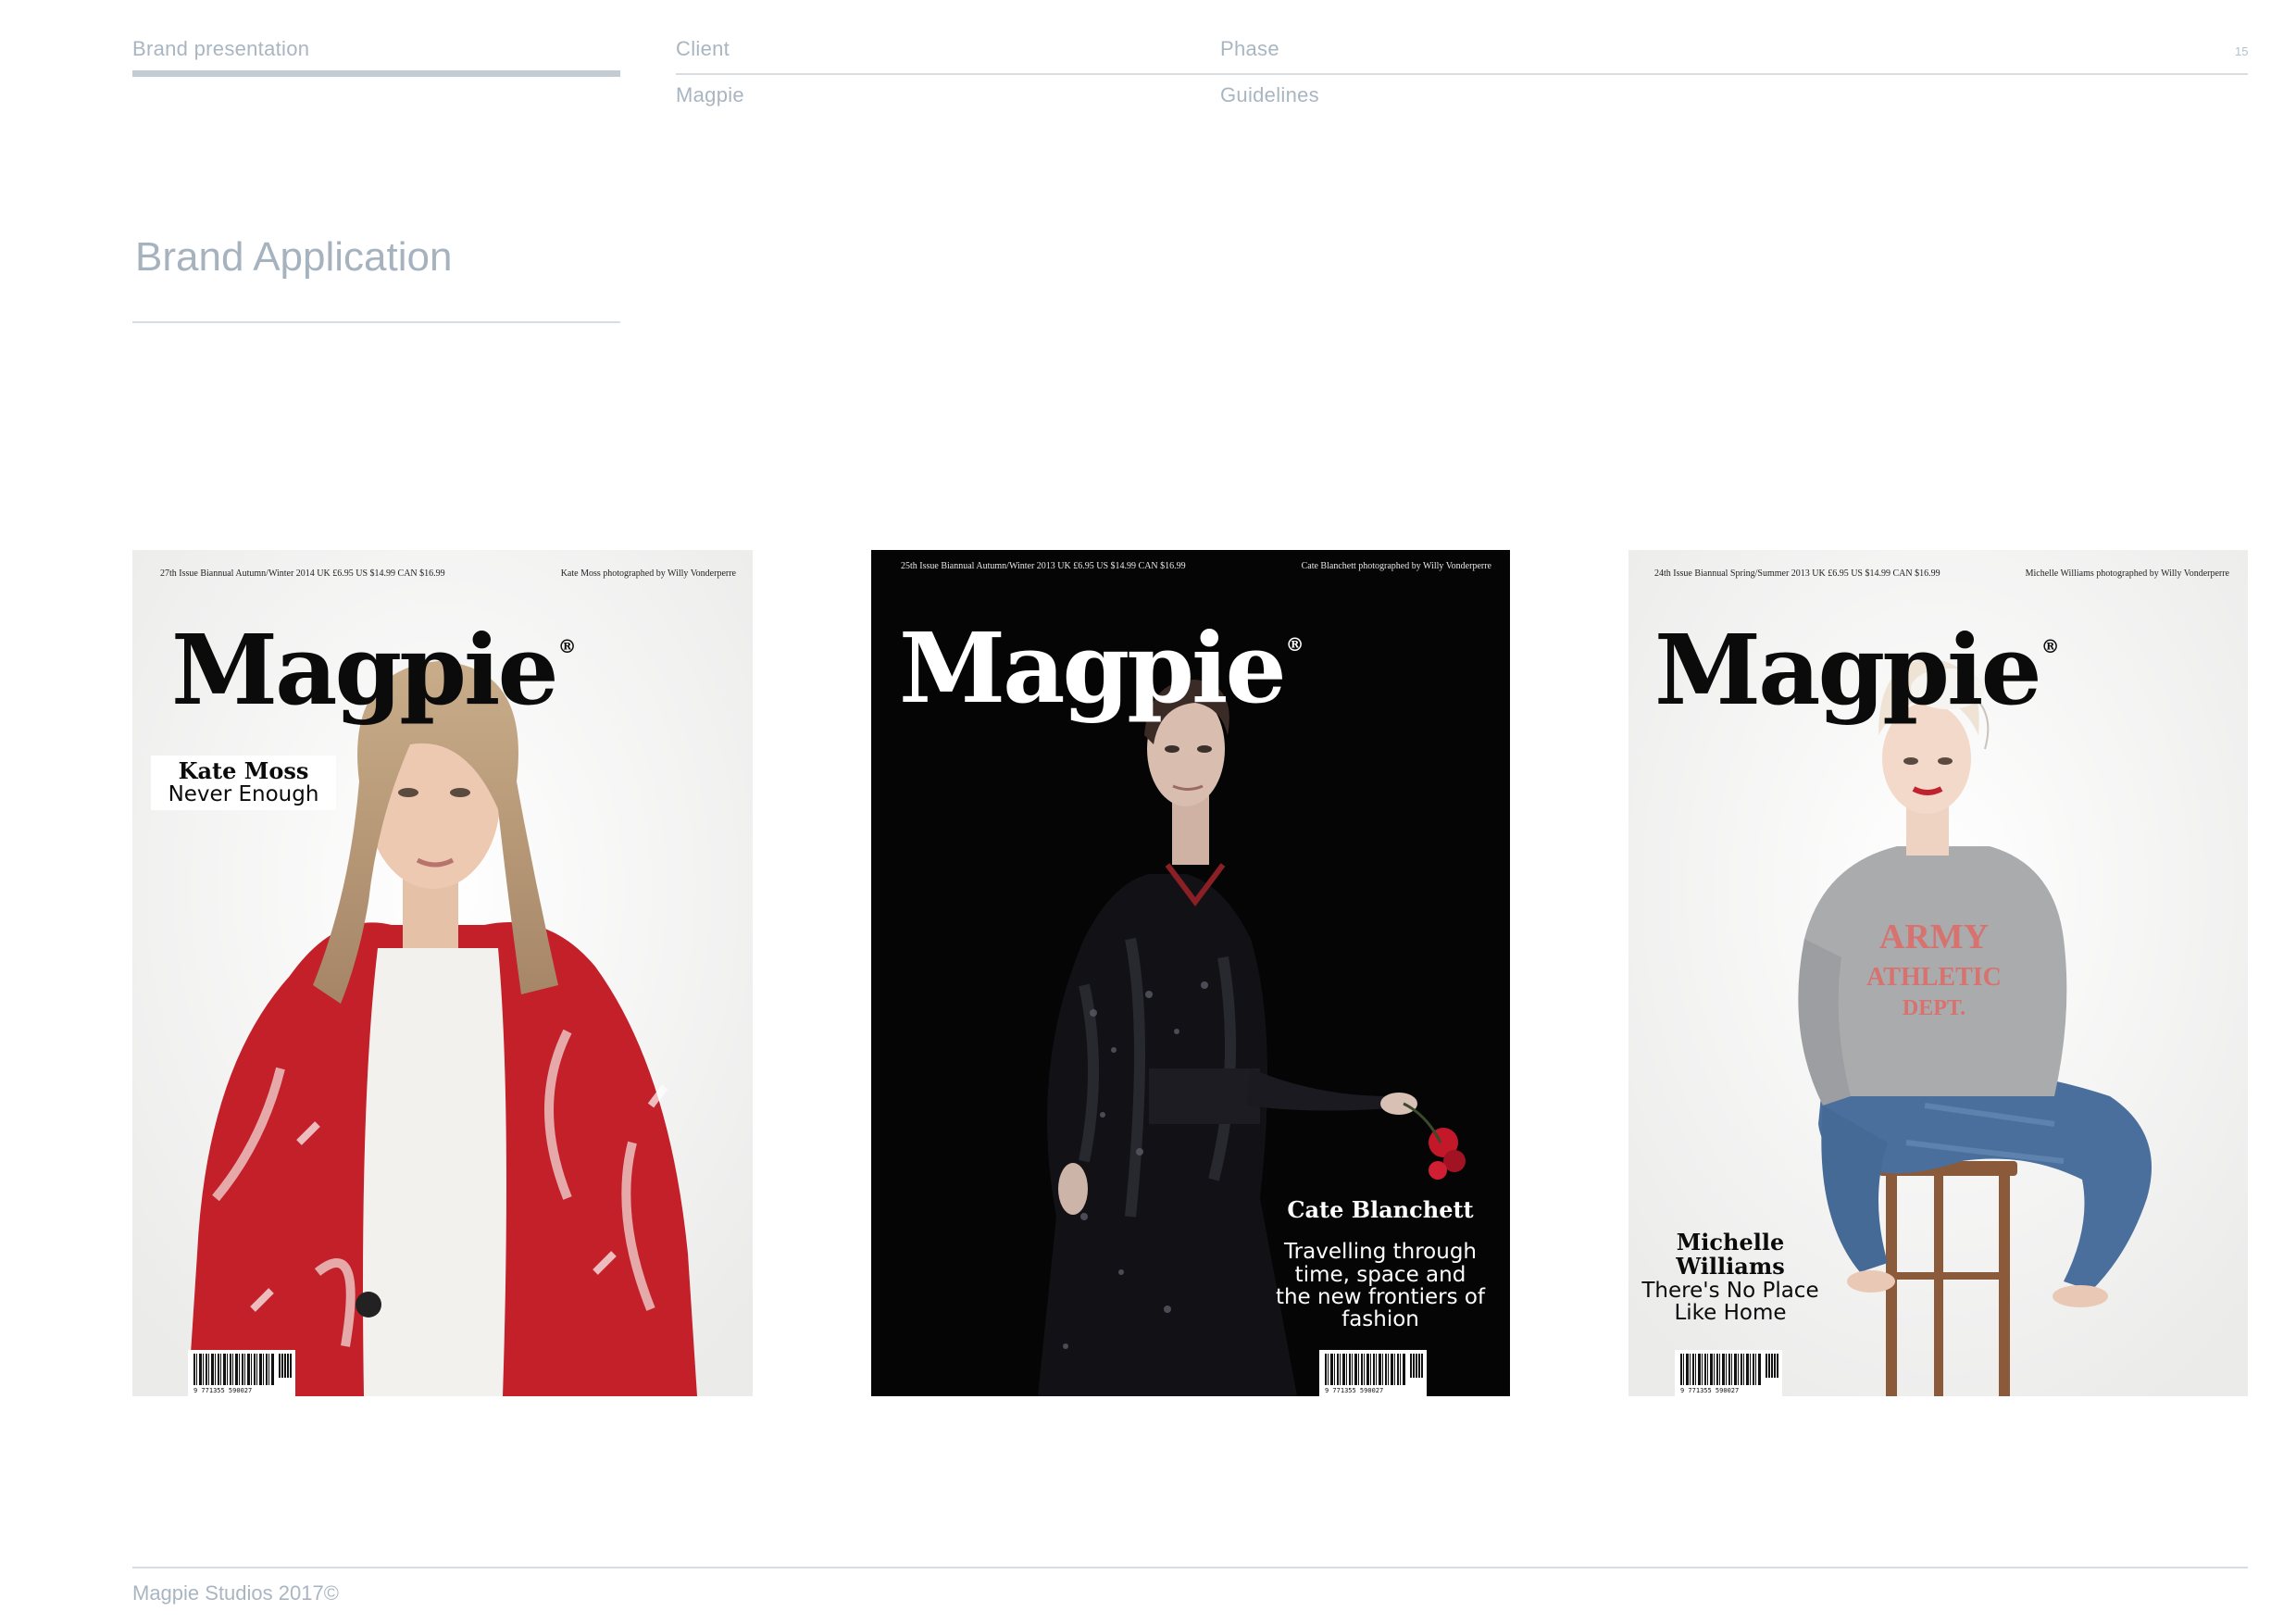  What do you see at coordinates (1730, 1242) in the screenshot?
I see `cover-star-name-line: Michelle` at bounding box center [1730, 1242].